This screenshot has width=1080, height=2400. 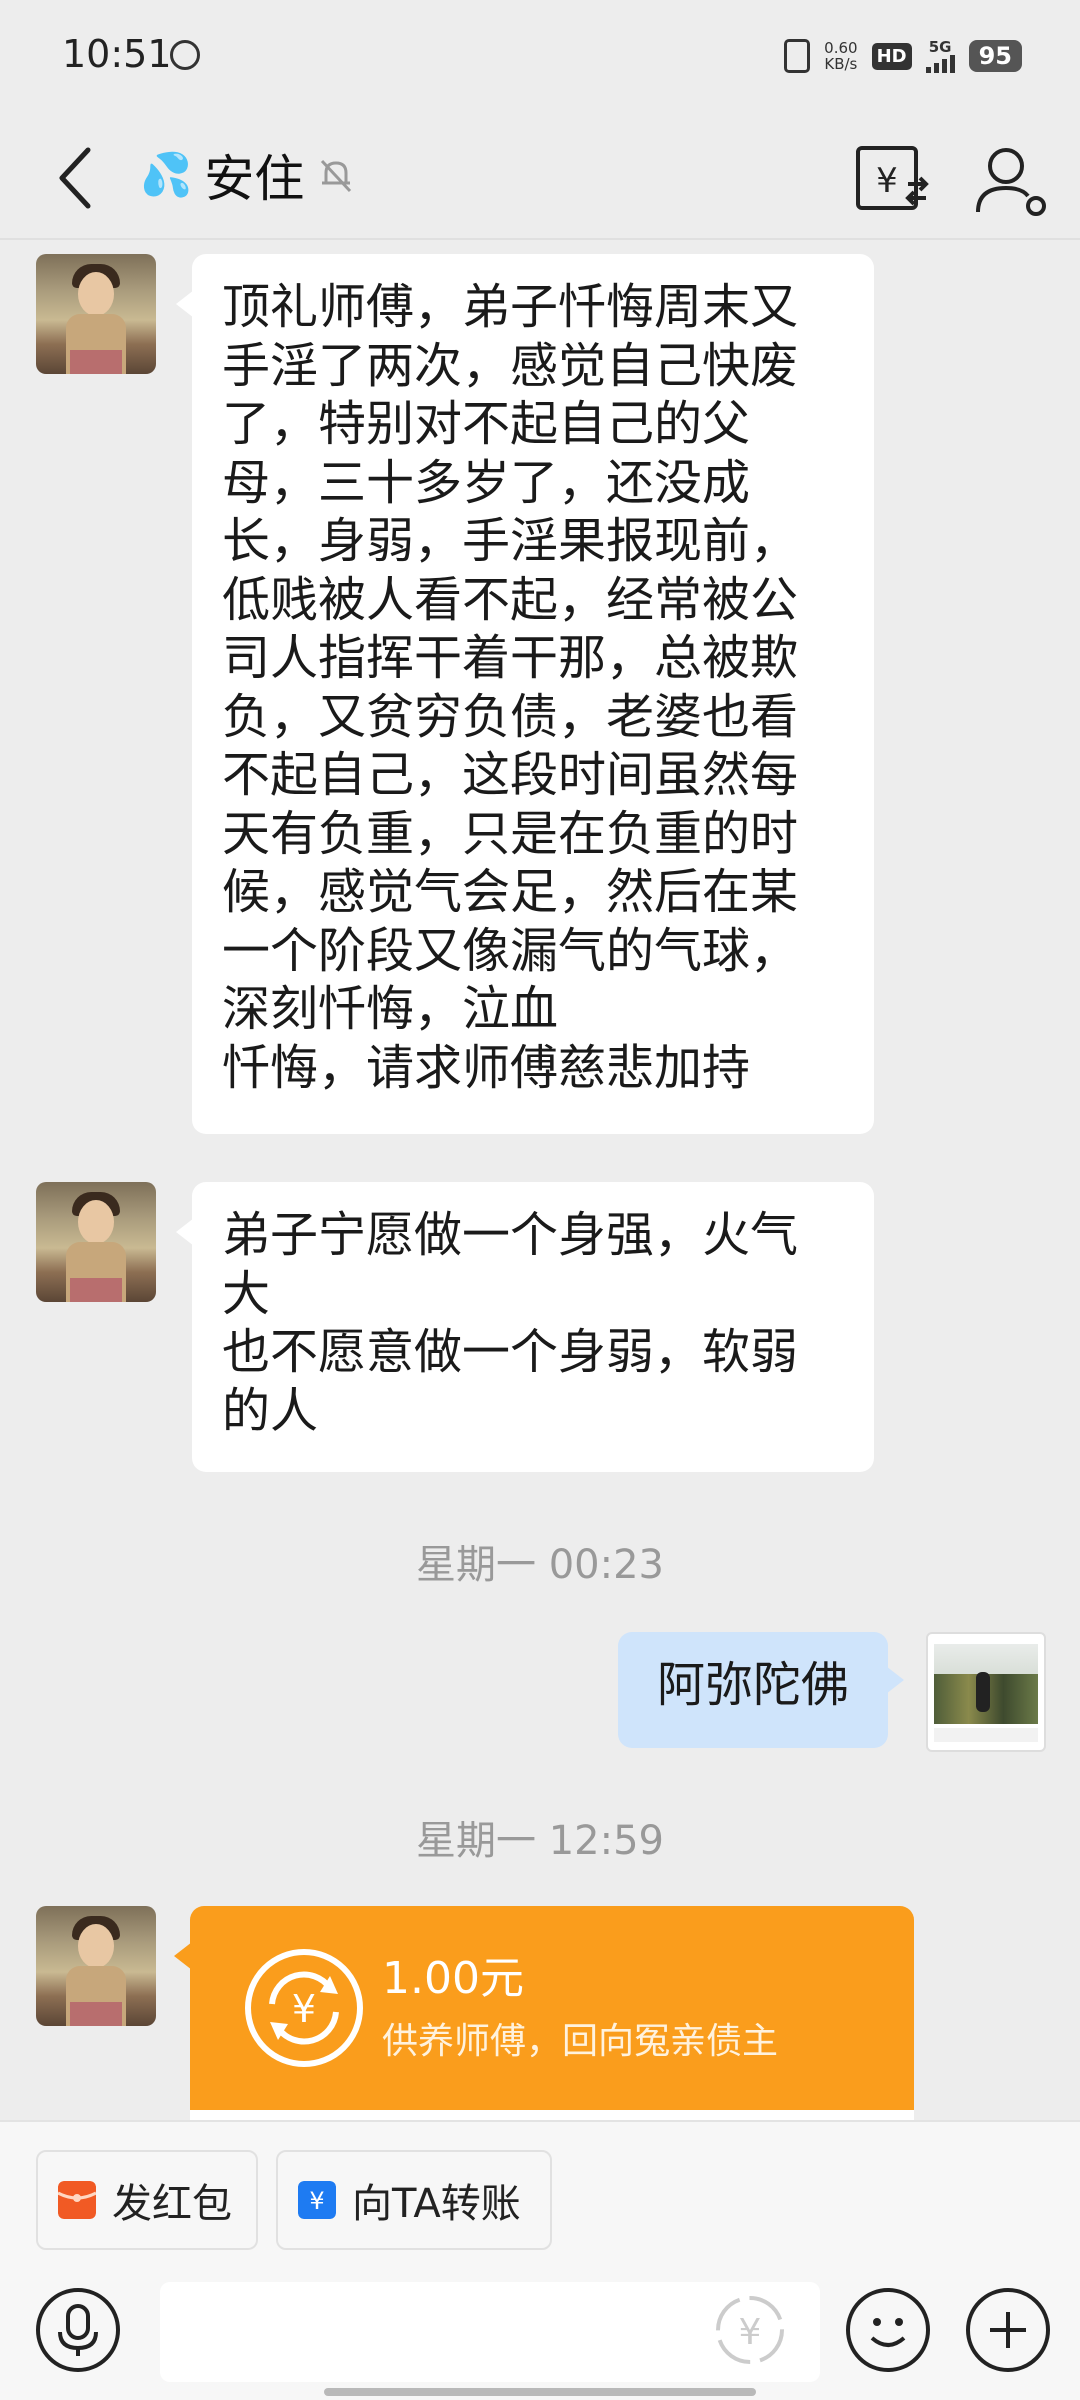 I want to click on yuan-circle-icon: ¥, so click(x=750, y=2330).